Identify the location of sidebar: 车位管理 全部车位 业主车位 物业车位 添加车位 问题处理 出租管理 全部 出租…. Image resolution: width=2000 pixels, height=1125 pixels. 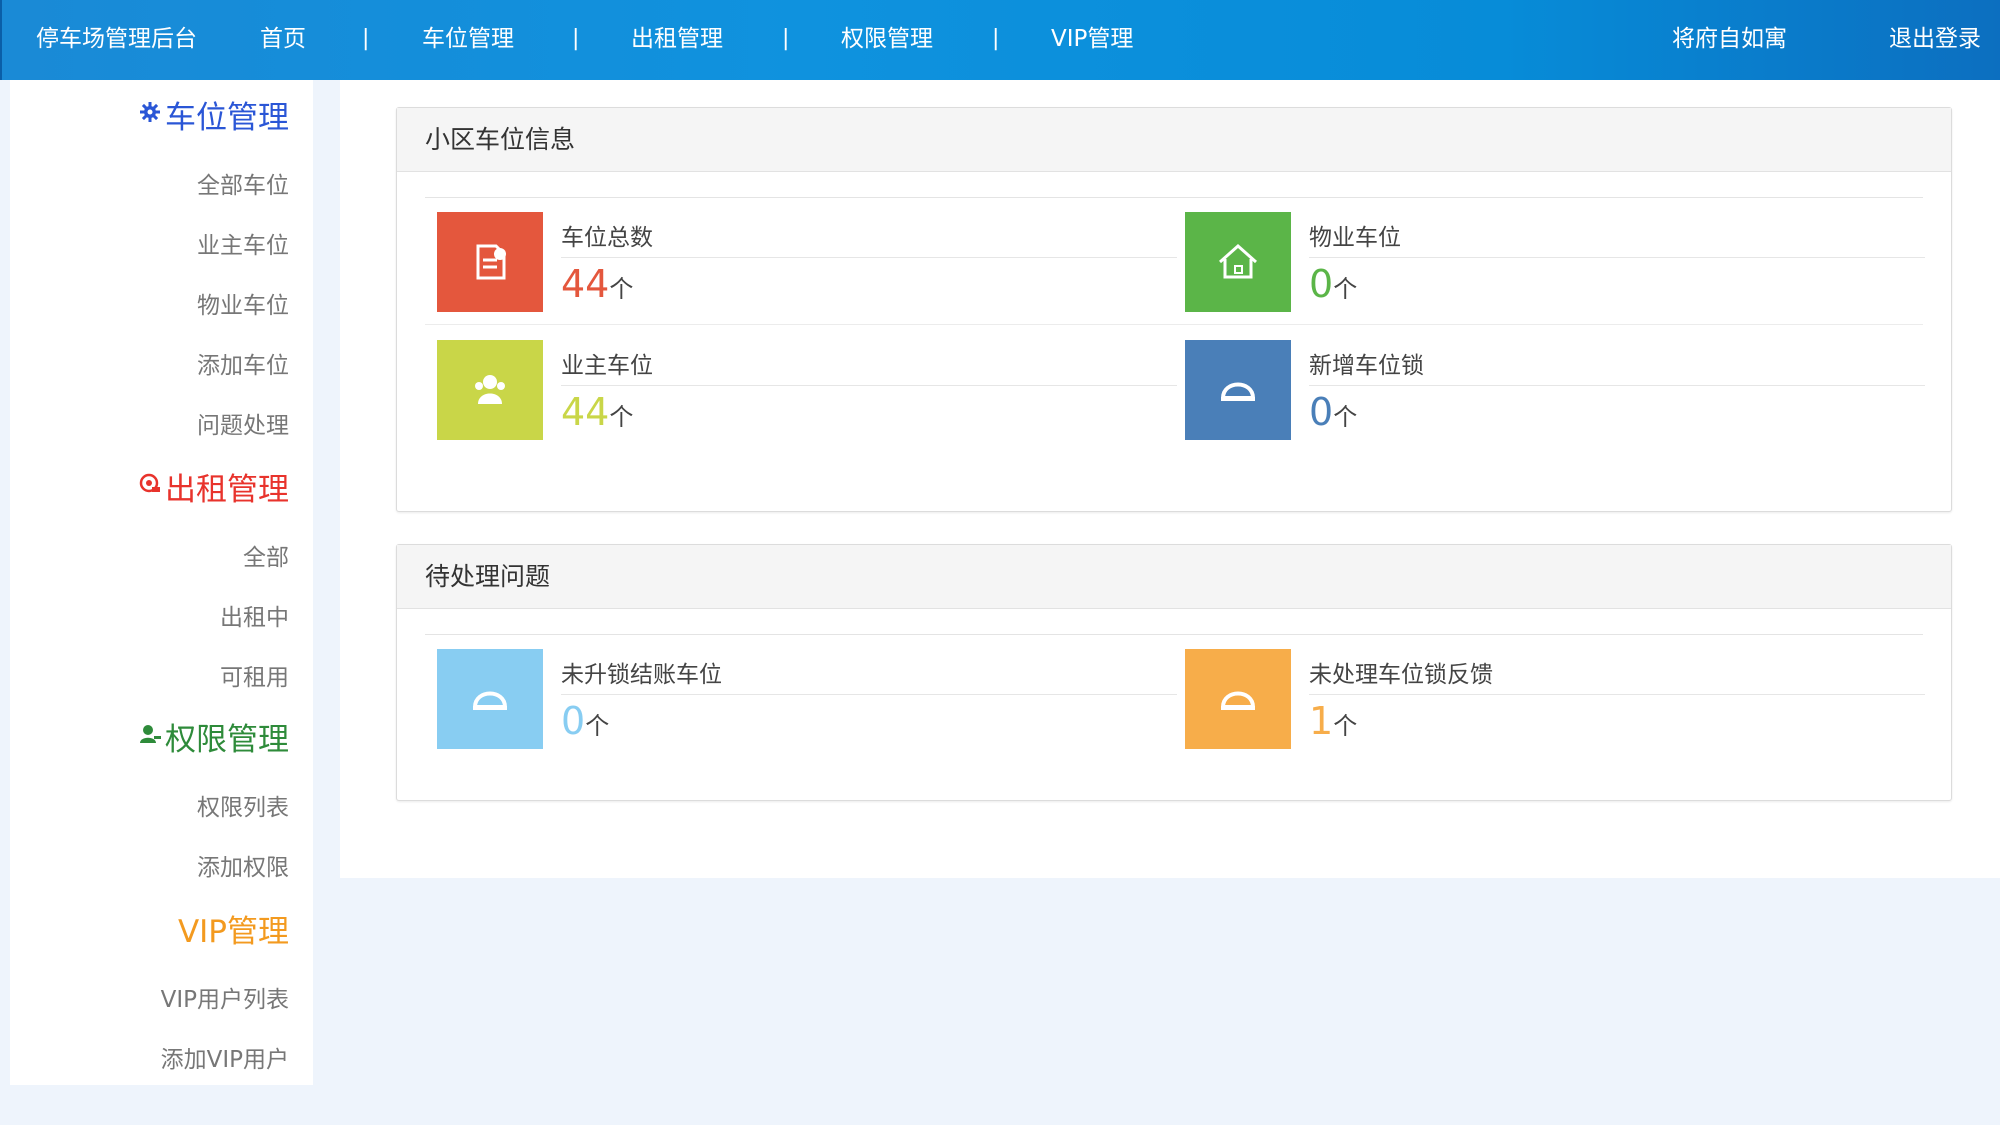
(161, 582).